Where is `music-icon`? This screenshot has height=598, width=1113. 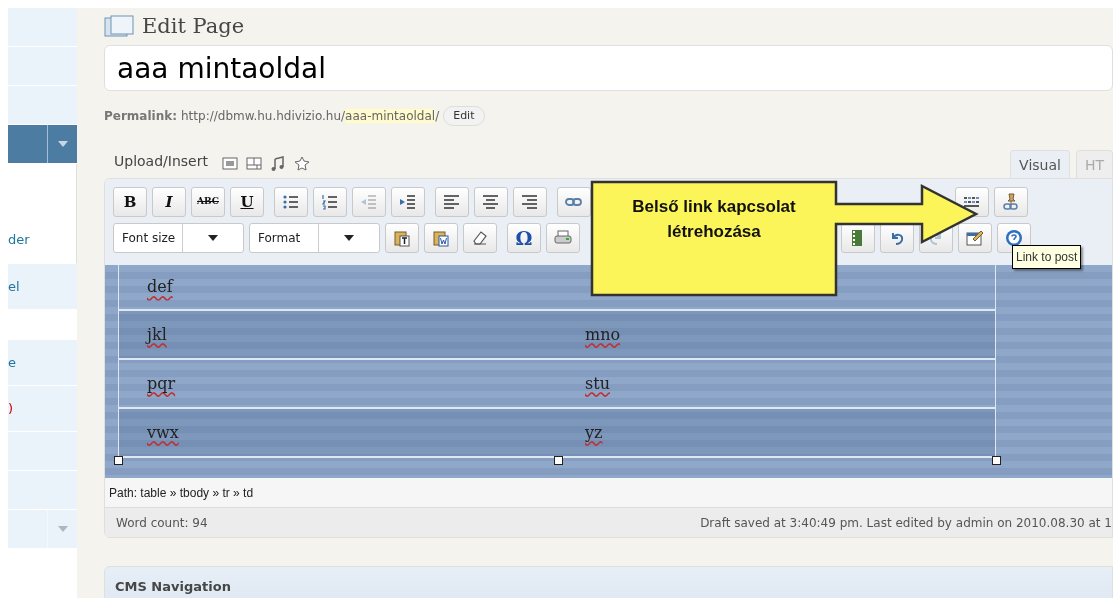
music-icon is located at coordinates (277, 163).